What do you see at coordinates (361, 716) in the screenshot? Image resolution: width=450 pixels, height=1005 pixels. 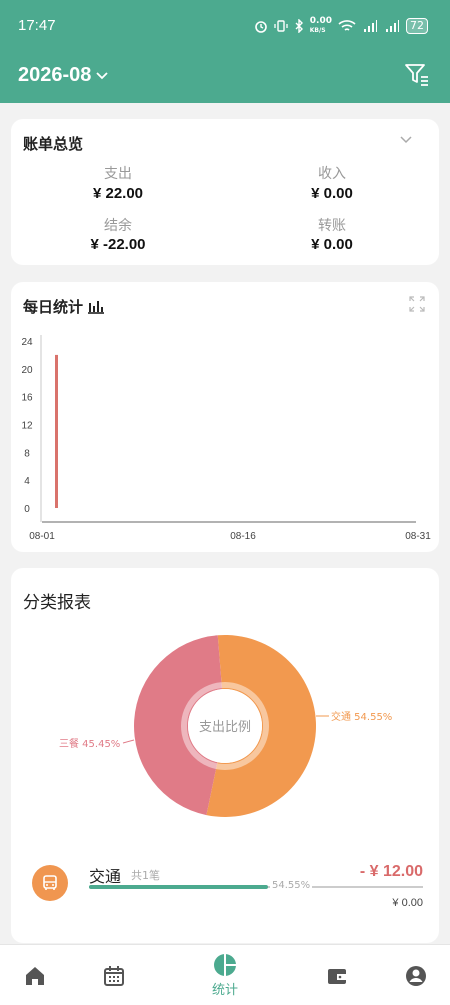 I see `slice-label: 交通 54.55%` at bounding box center [361, 716].